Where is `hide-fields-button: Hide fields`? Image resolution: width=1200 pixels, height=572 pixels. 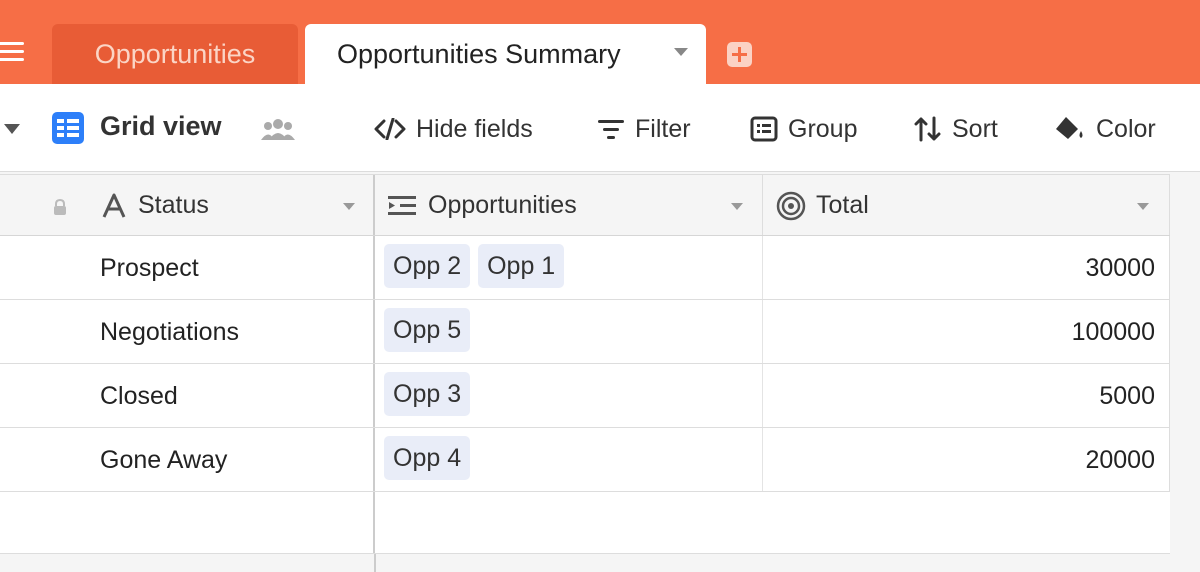 hide-fields-button: Hide fields is located at coordinates (453, 129).